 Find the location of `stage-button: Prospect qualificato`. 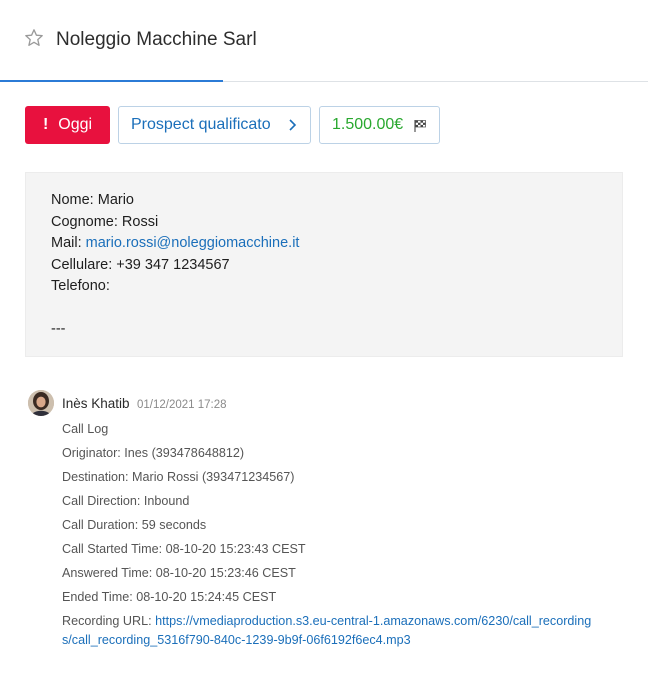

stage-button: Prospect qualificato is located at coordinates (214, 125).